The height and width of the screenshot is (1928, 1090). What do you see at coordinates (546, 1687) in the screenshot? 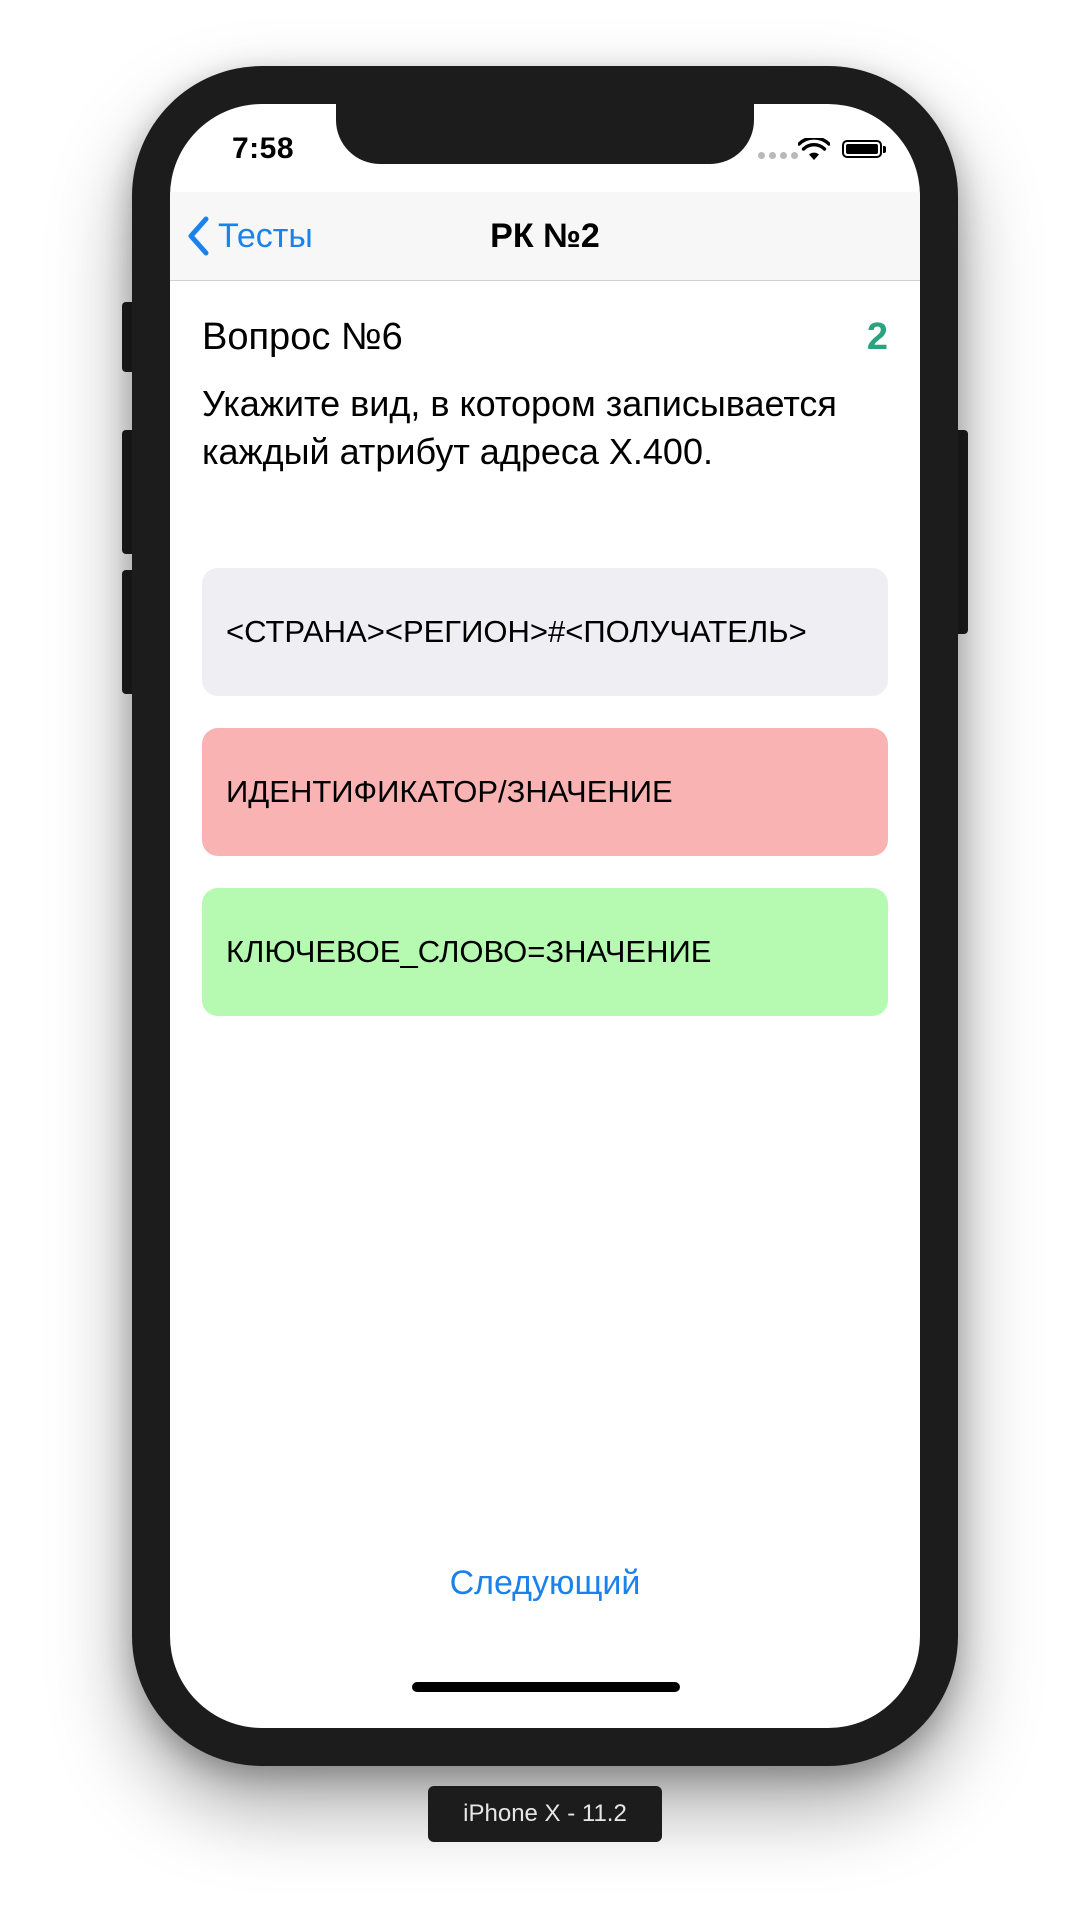
I see `home-indicator` at bounding box center [546, 1687].